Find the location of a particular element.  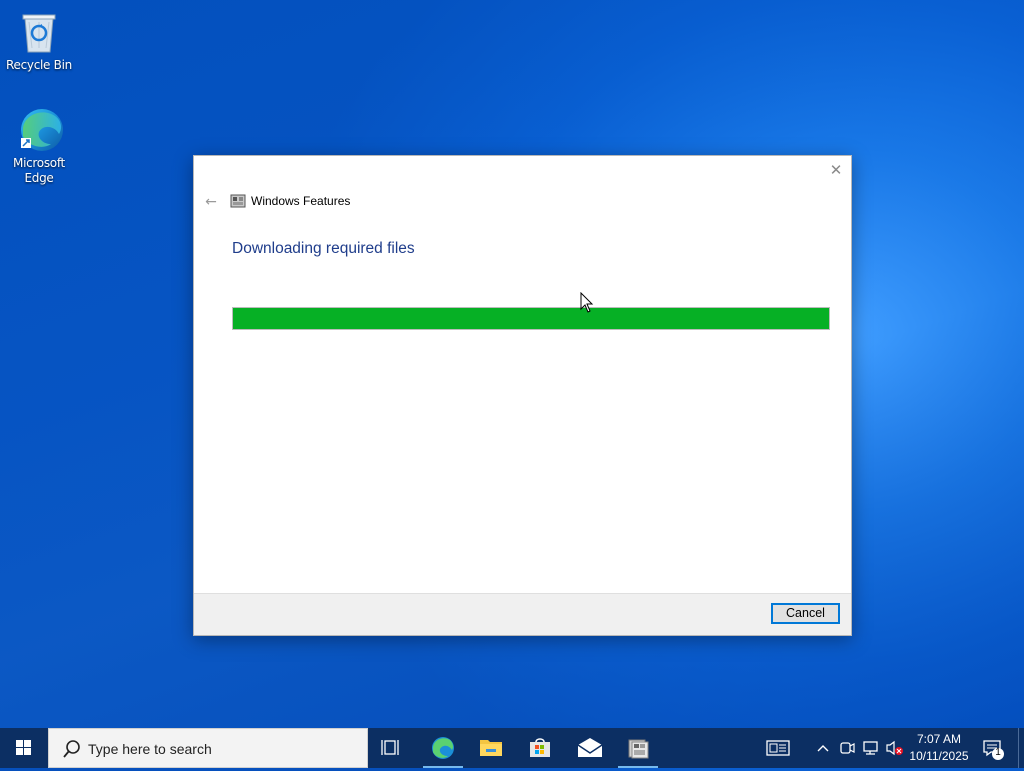

meet-now-icon is located at coordinates (847, 748).